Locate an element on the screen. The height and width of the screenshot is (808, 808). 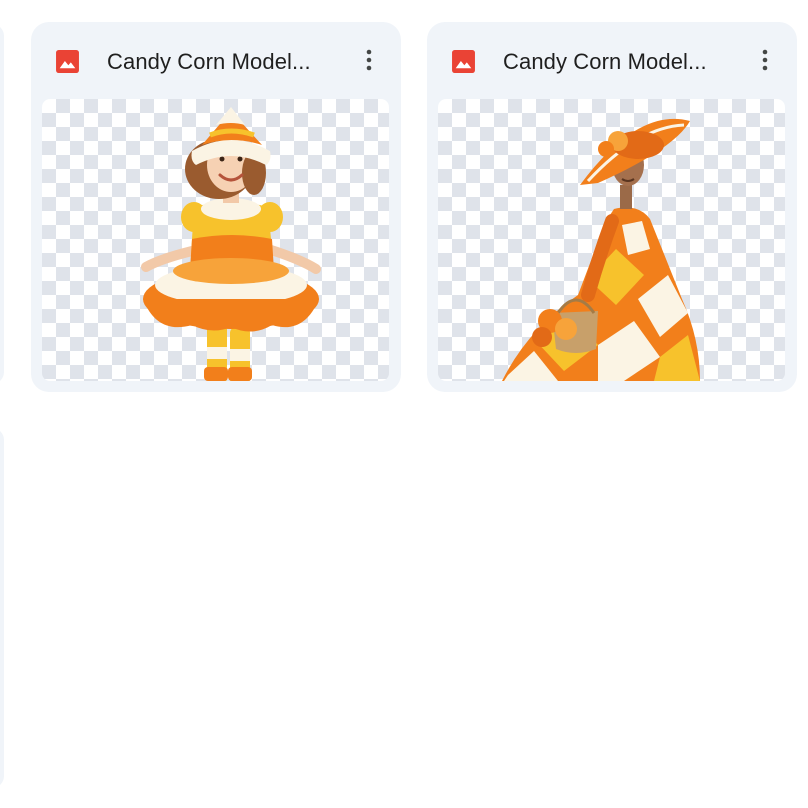
preview-girl-candy-corn-dress is located at coordinates (231, 244).